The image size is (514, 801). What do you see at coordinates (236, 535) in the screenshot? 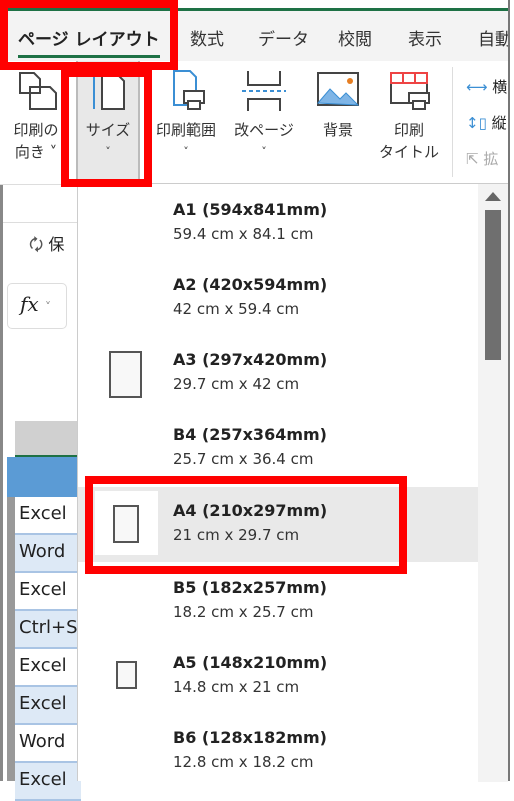
I see `option-dimensions: 21 cm x 29.7 cm` at bounding box center [236, 535].